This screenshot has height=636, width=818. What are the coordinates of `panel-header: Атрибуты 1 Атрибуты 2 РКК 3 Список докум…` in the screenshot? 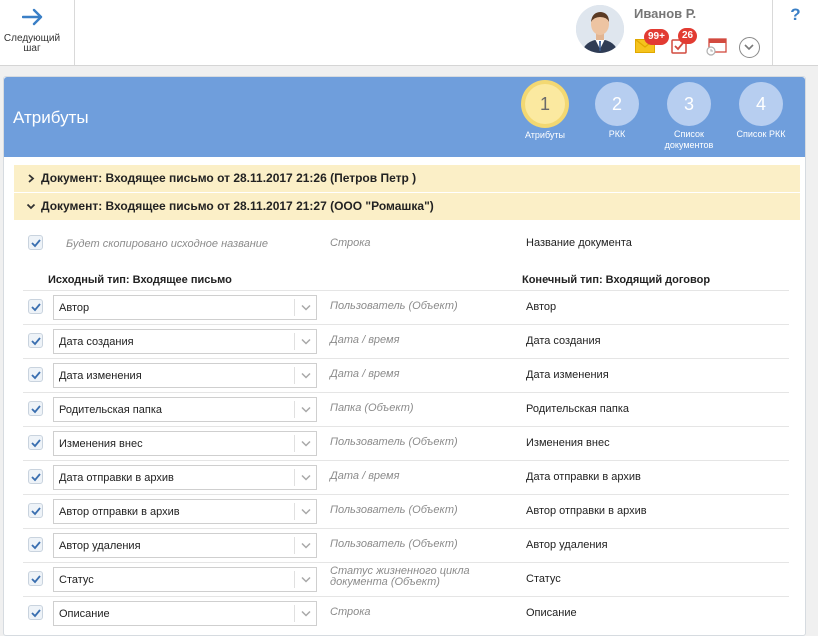 It's located at (404, 117).